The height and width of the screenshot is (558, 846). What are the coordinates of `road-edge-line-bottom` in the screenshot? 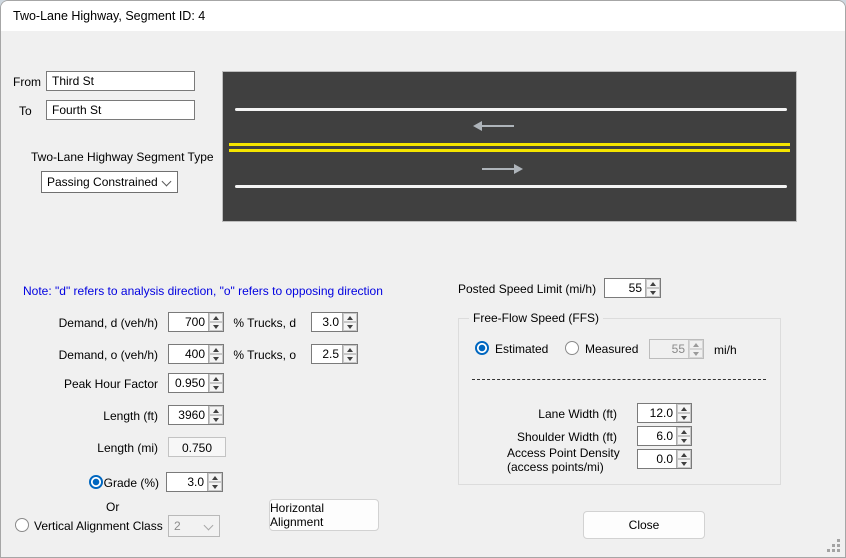 It's located at (511, 186).